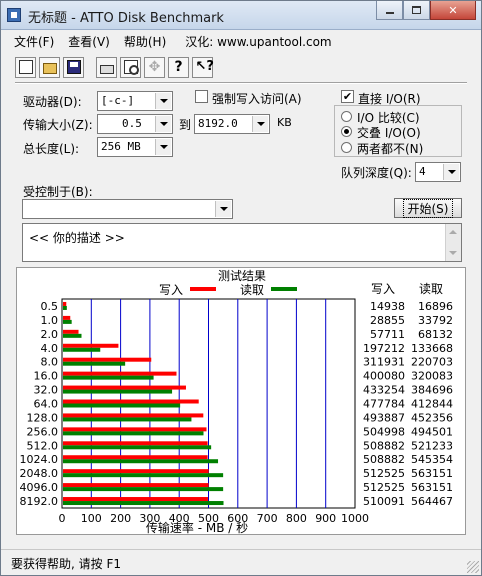 The width and height of the screenshot is (482, 576). What do you see at coordinates (49, 67) in the screenshot?
I see `open-button` at bounding box center [49, 67].